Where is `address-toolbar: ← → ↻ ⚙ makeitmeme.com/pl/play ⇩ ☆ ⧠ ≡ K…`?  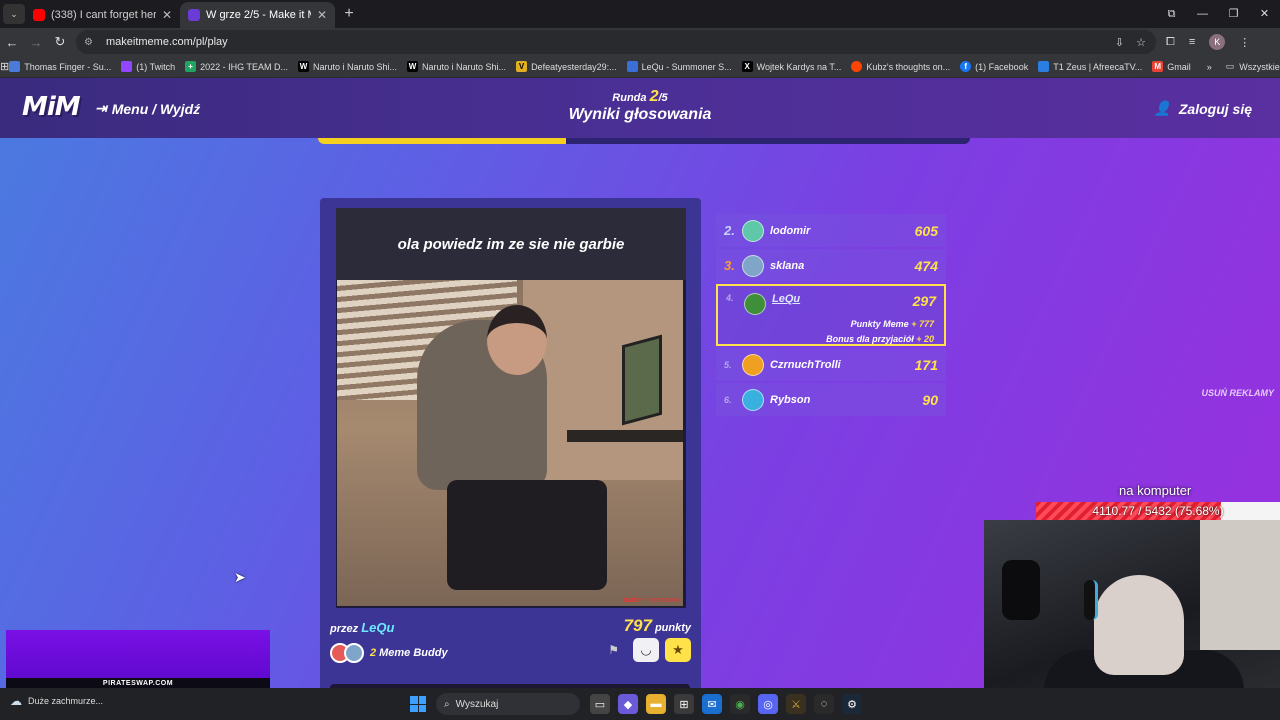 address-toolbar: ← → ↻ ⚙ makeitmeme.com/pl/play ⇩ ☆ ⧠ ≡ K… is located at coordinates (640, 42).